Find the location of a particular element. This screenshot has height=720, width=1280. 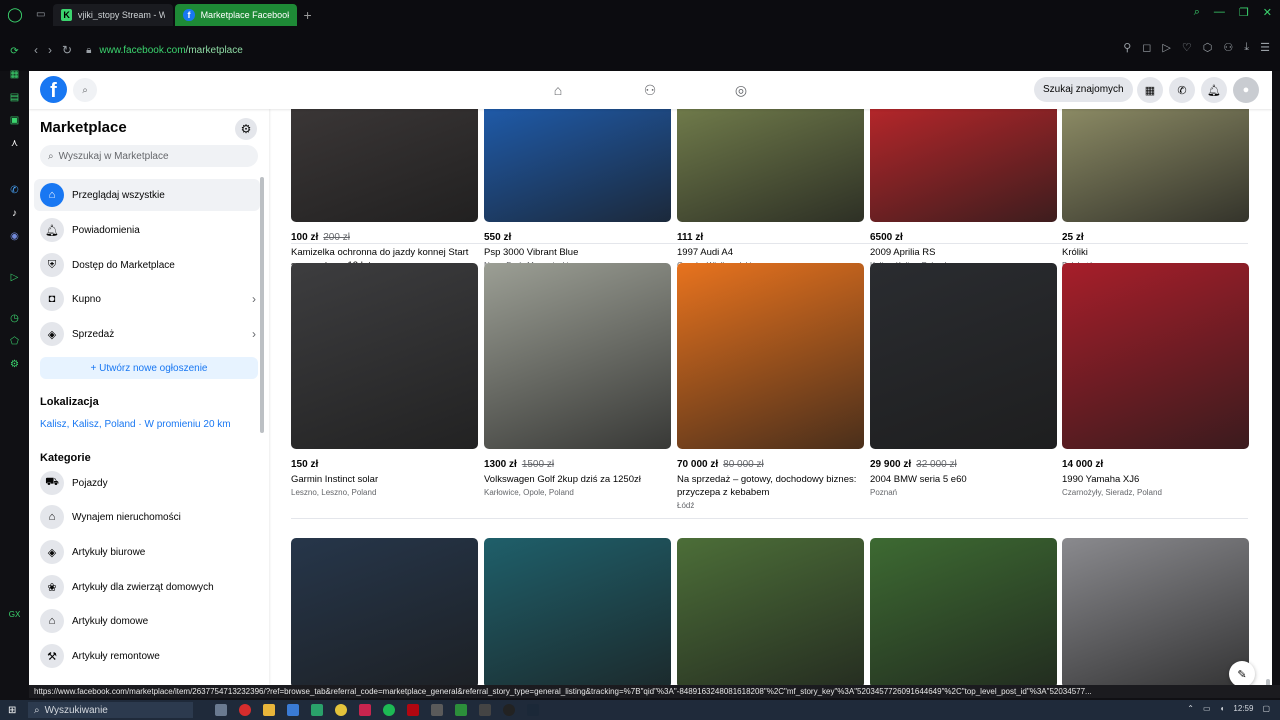

search-icon: ⌕ is located at coordinates (85, 90).